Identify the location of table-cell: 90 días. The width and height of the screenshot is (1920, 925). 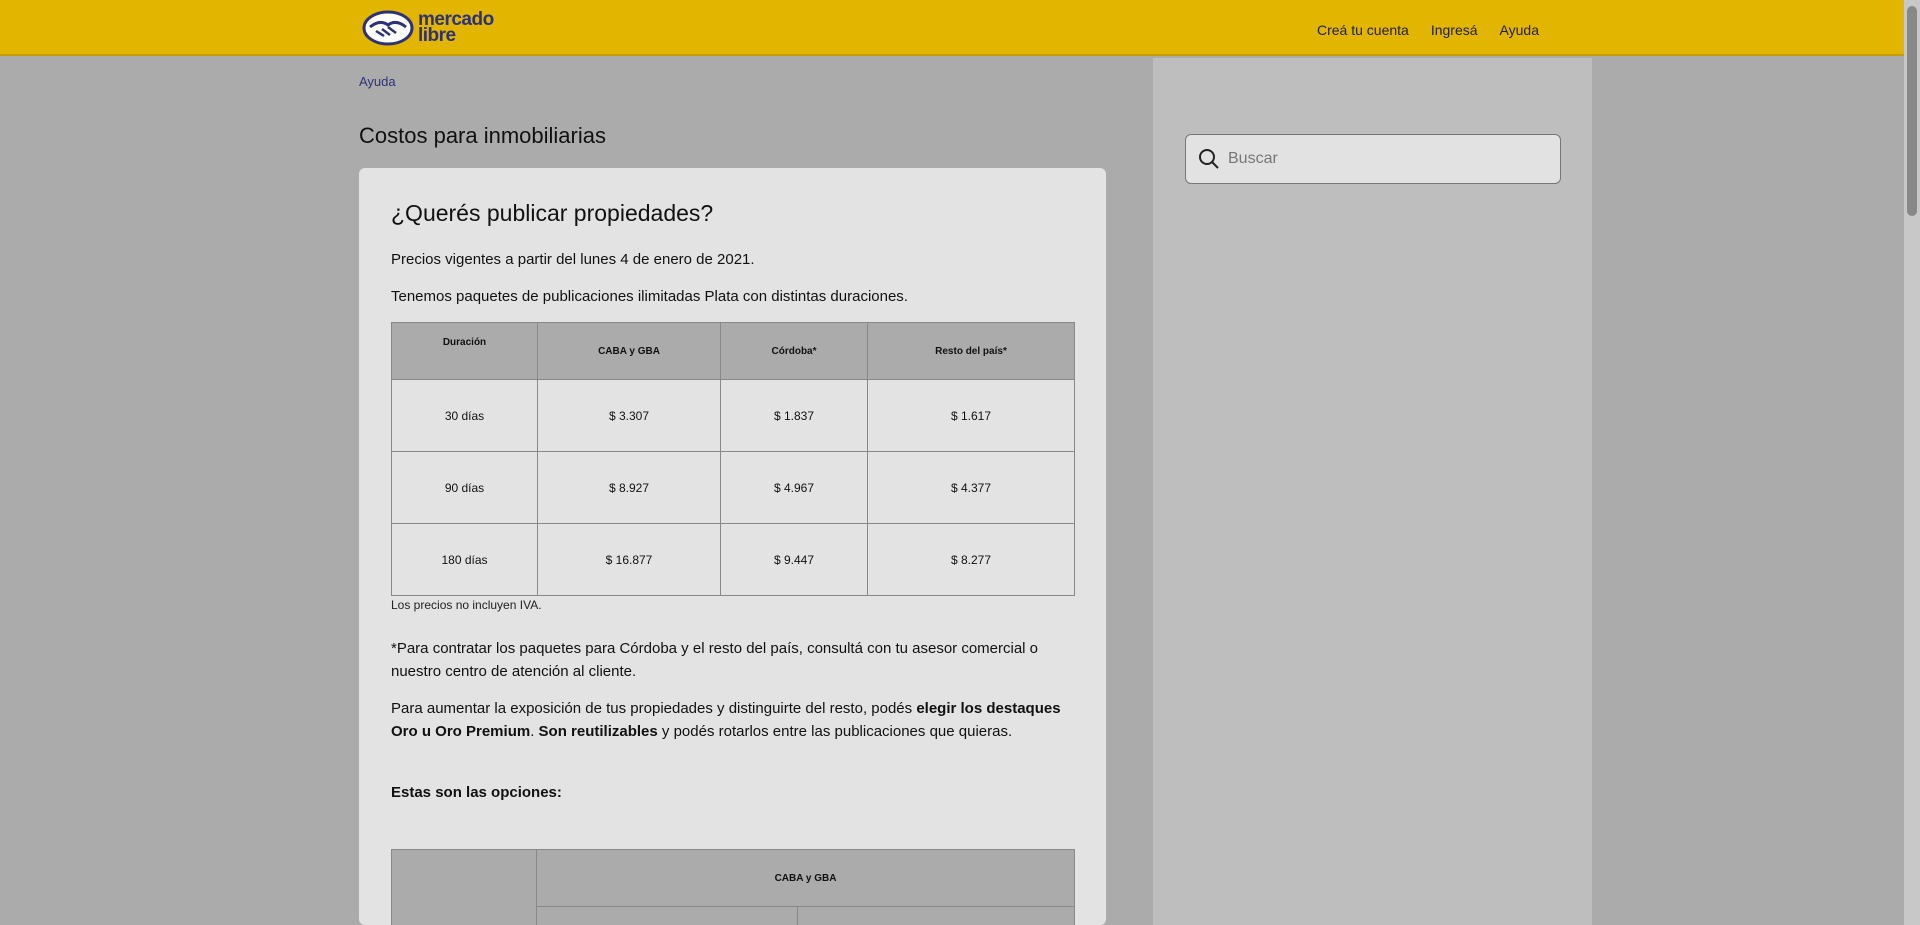
(464, 487).